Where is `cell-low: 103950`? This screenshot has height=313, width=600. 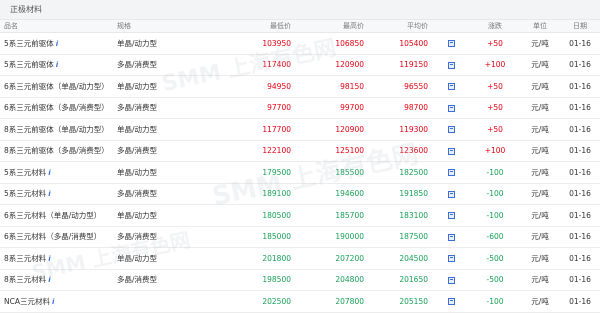
cell-low: 103950 is located at coordinates (258, 43).